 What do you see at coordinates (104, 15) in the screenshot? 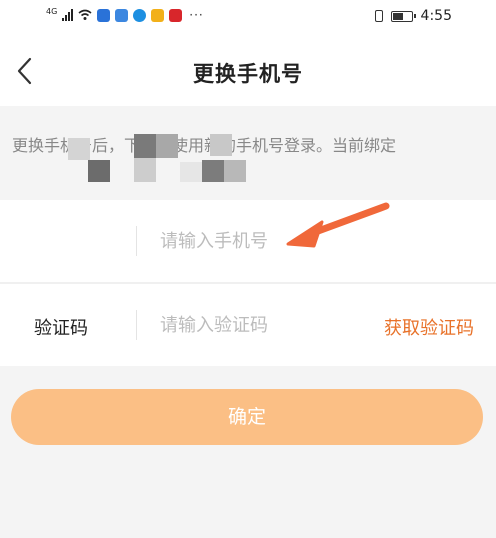
I see `app-shield-icon` at bounding box center [104, 15].